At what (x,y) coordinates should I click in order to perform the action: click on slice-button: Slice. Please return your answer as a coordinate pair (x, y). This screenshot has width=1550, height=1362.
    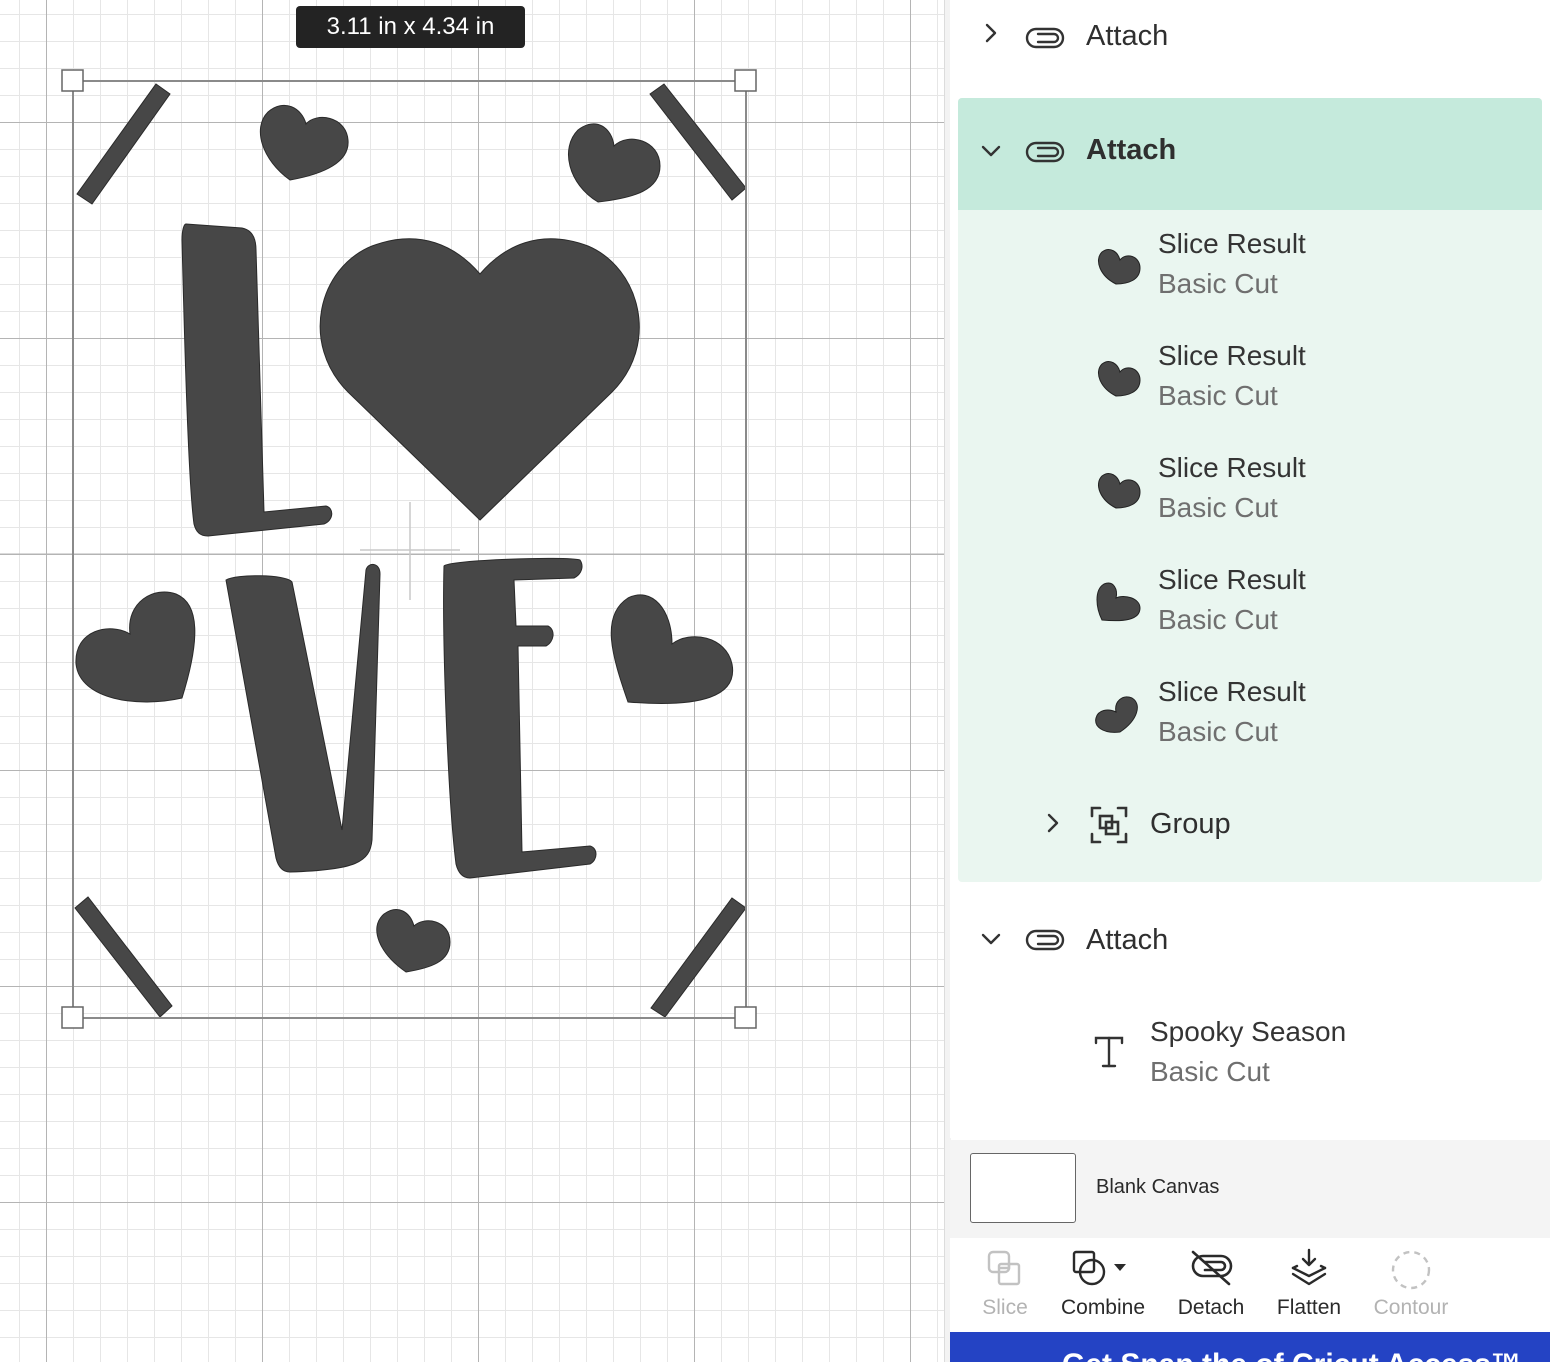
    Looking at the image, I should click on (1005, 1285).